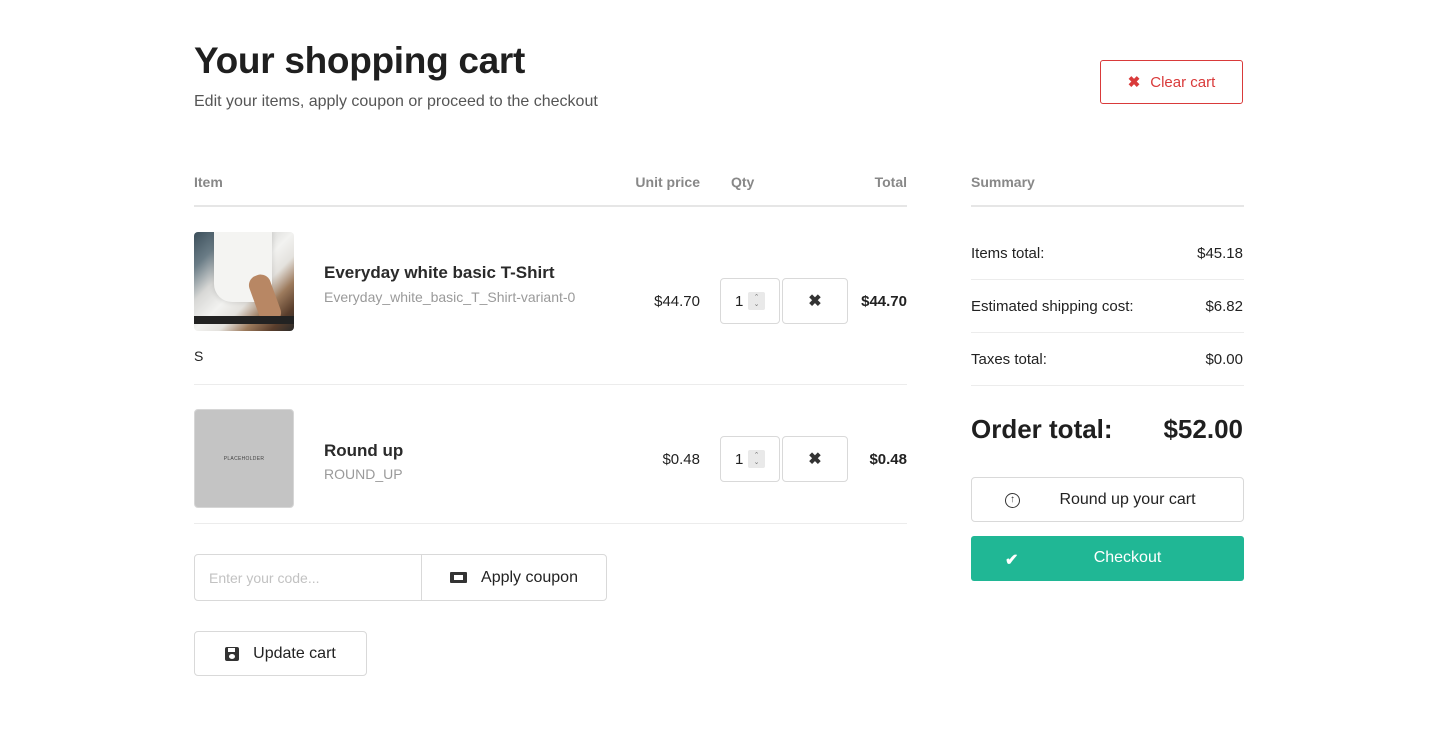 The height and width of the screenshot is (736, 1439). I want to click on round-up-button: ↑ Round up your cart, so click(1107, 499).